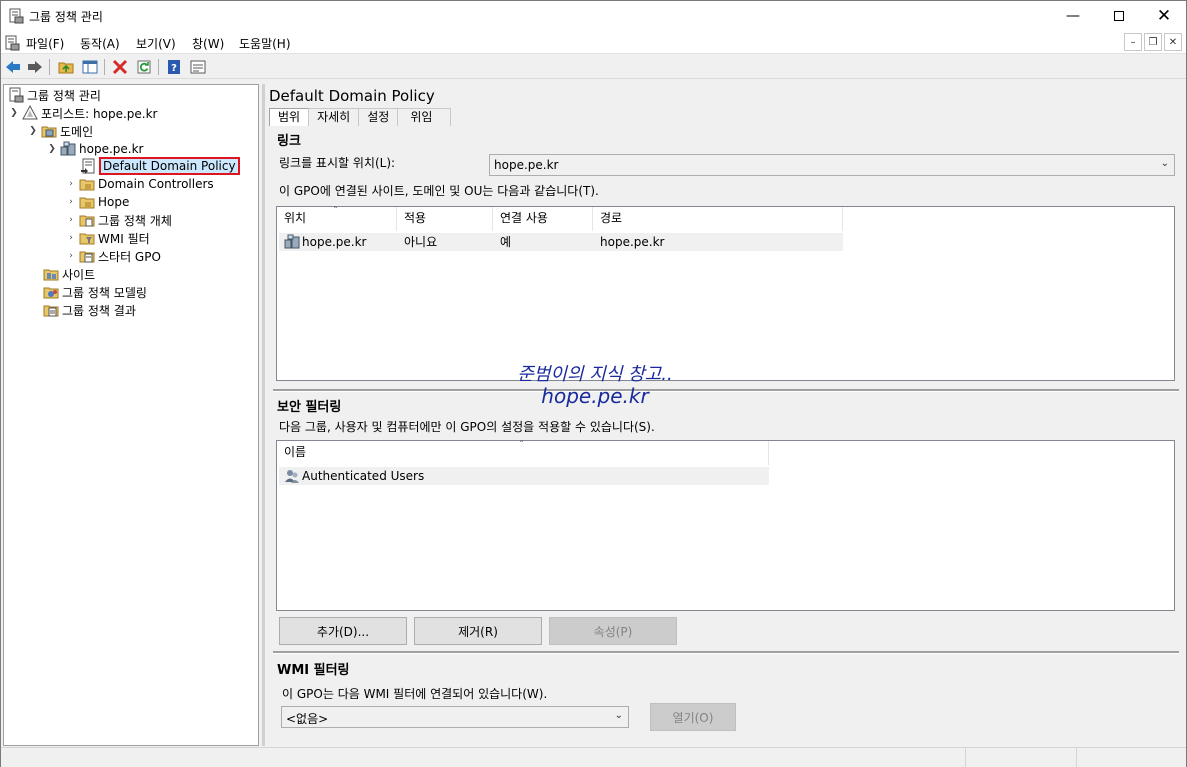 The image size is (1187, 767). I want to click on tree-label: Domain Controllers, so click(156, 184).